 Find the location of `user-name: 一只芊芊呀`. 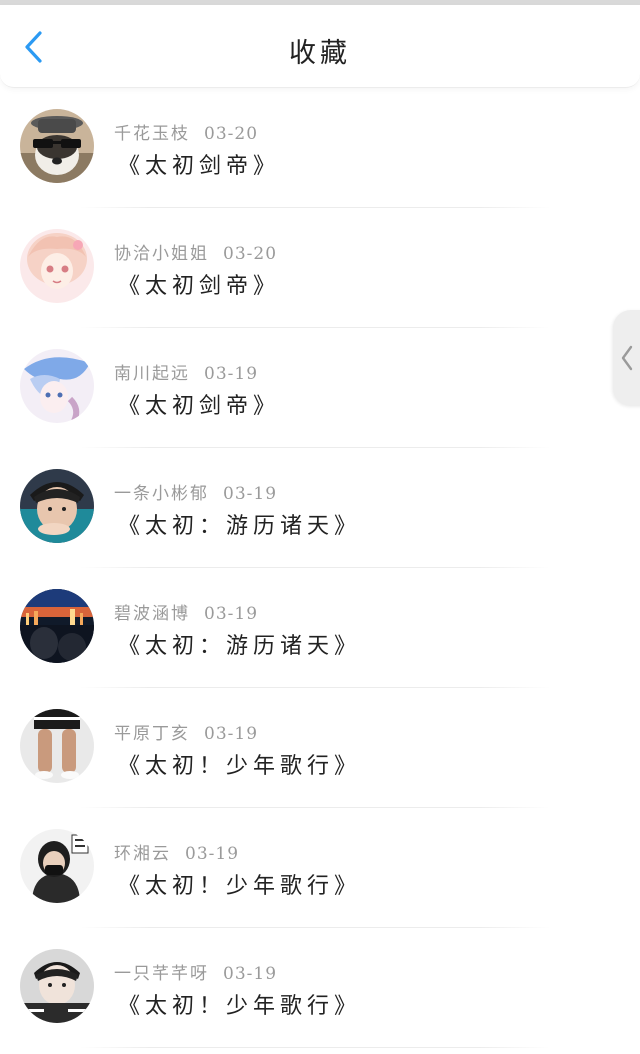

user-name: 一只芊芊呀 is located at coordinates (161, 974).